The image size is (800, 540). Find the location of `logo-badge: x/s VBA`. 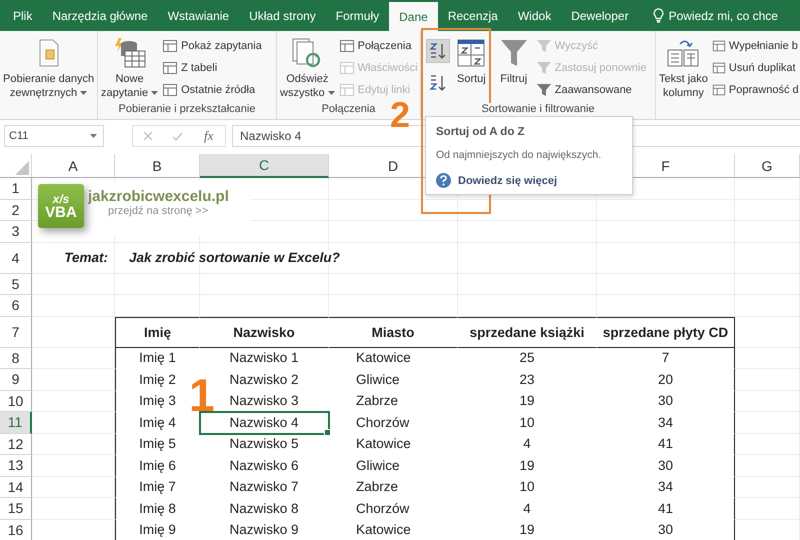

logo-badge: x/s VBA is located at coordinates (61, 206).